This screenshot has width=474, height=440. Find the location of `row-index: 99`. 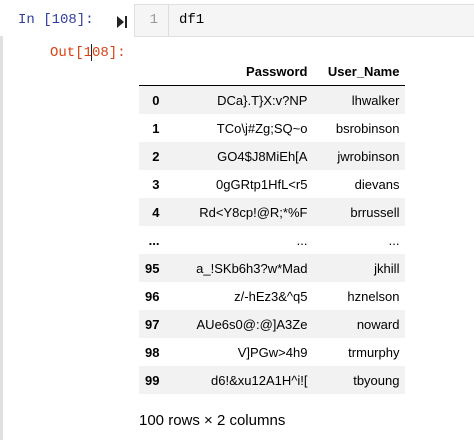

row-index: 99 is located at coordinates (152, 380).